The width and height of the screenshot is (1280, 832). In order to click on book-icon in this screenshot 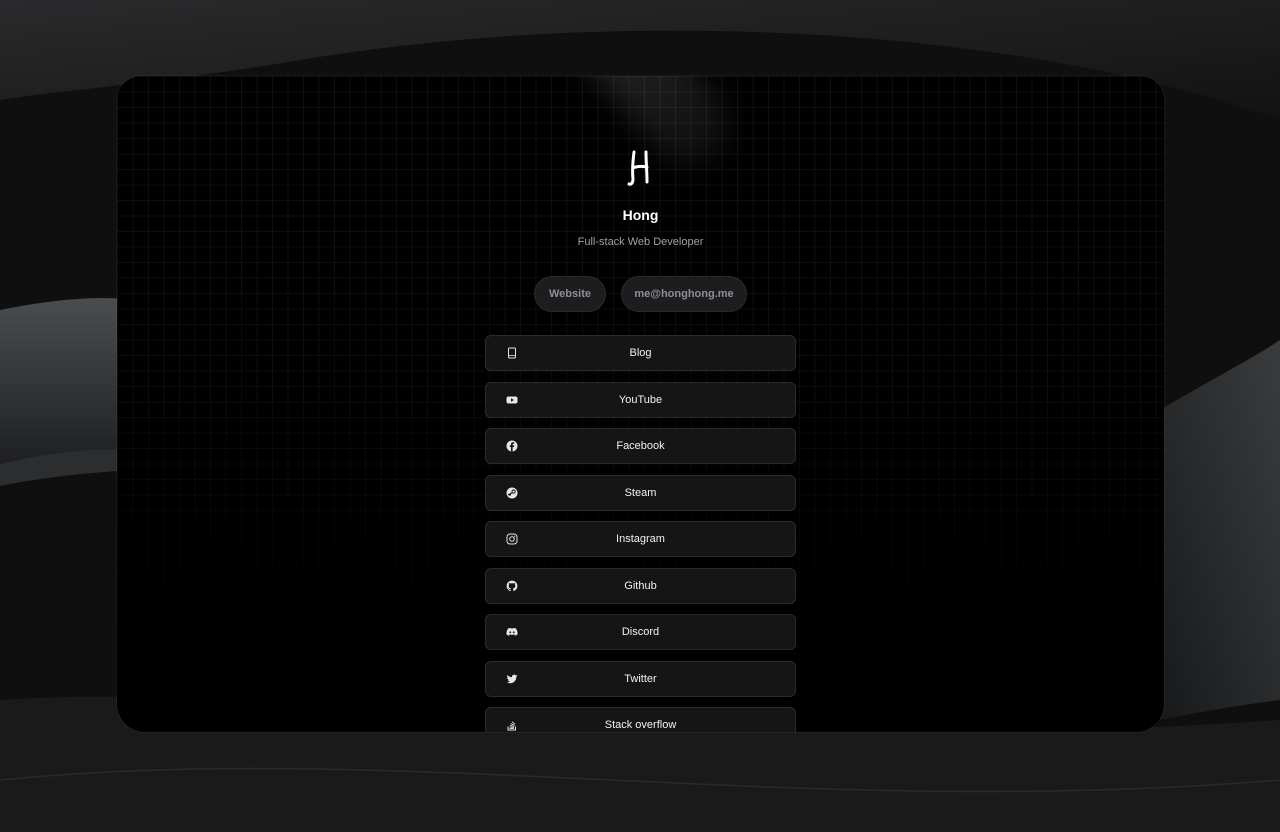, I will do `click(512, 353)`.